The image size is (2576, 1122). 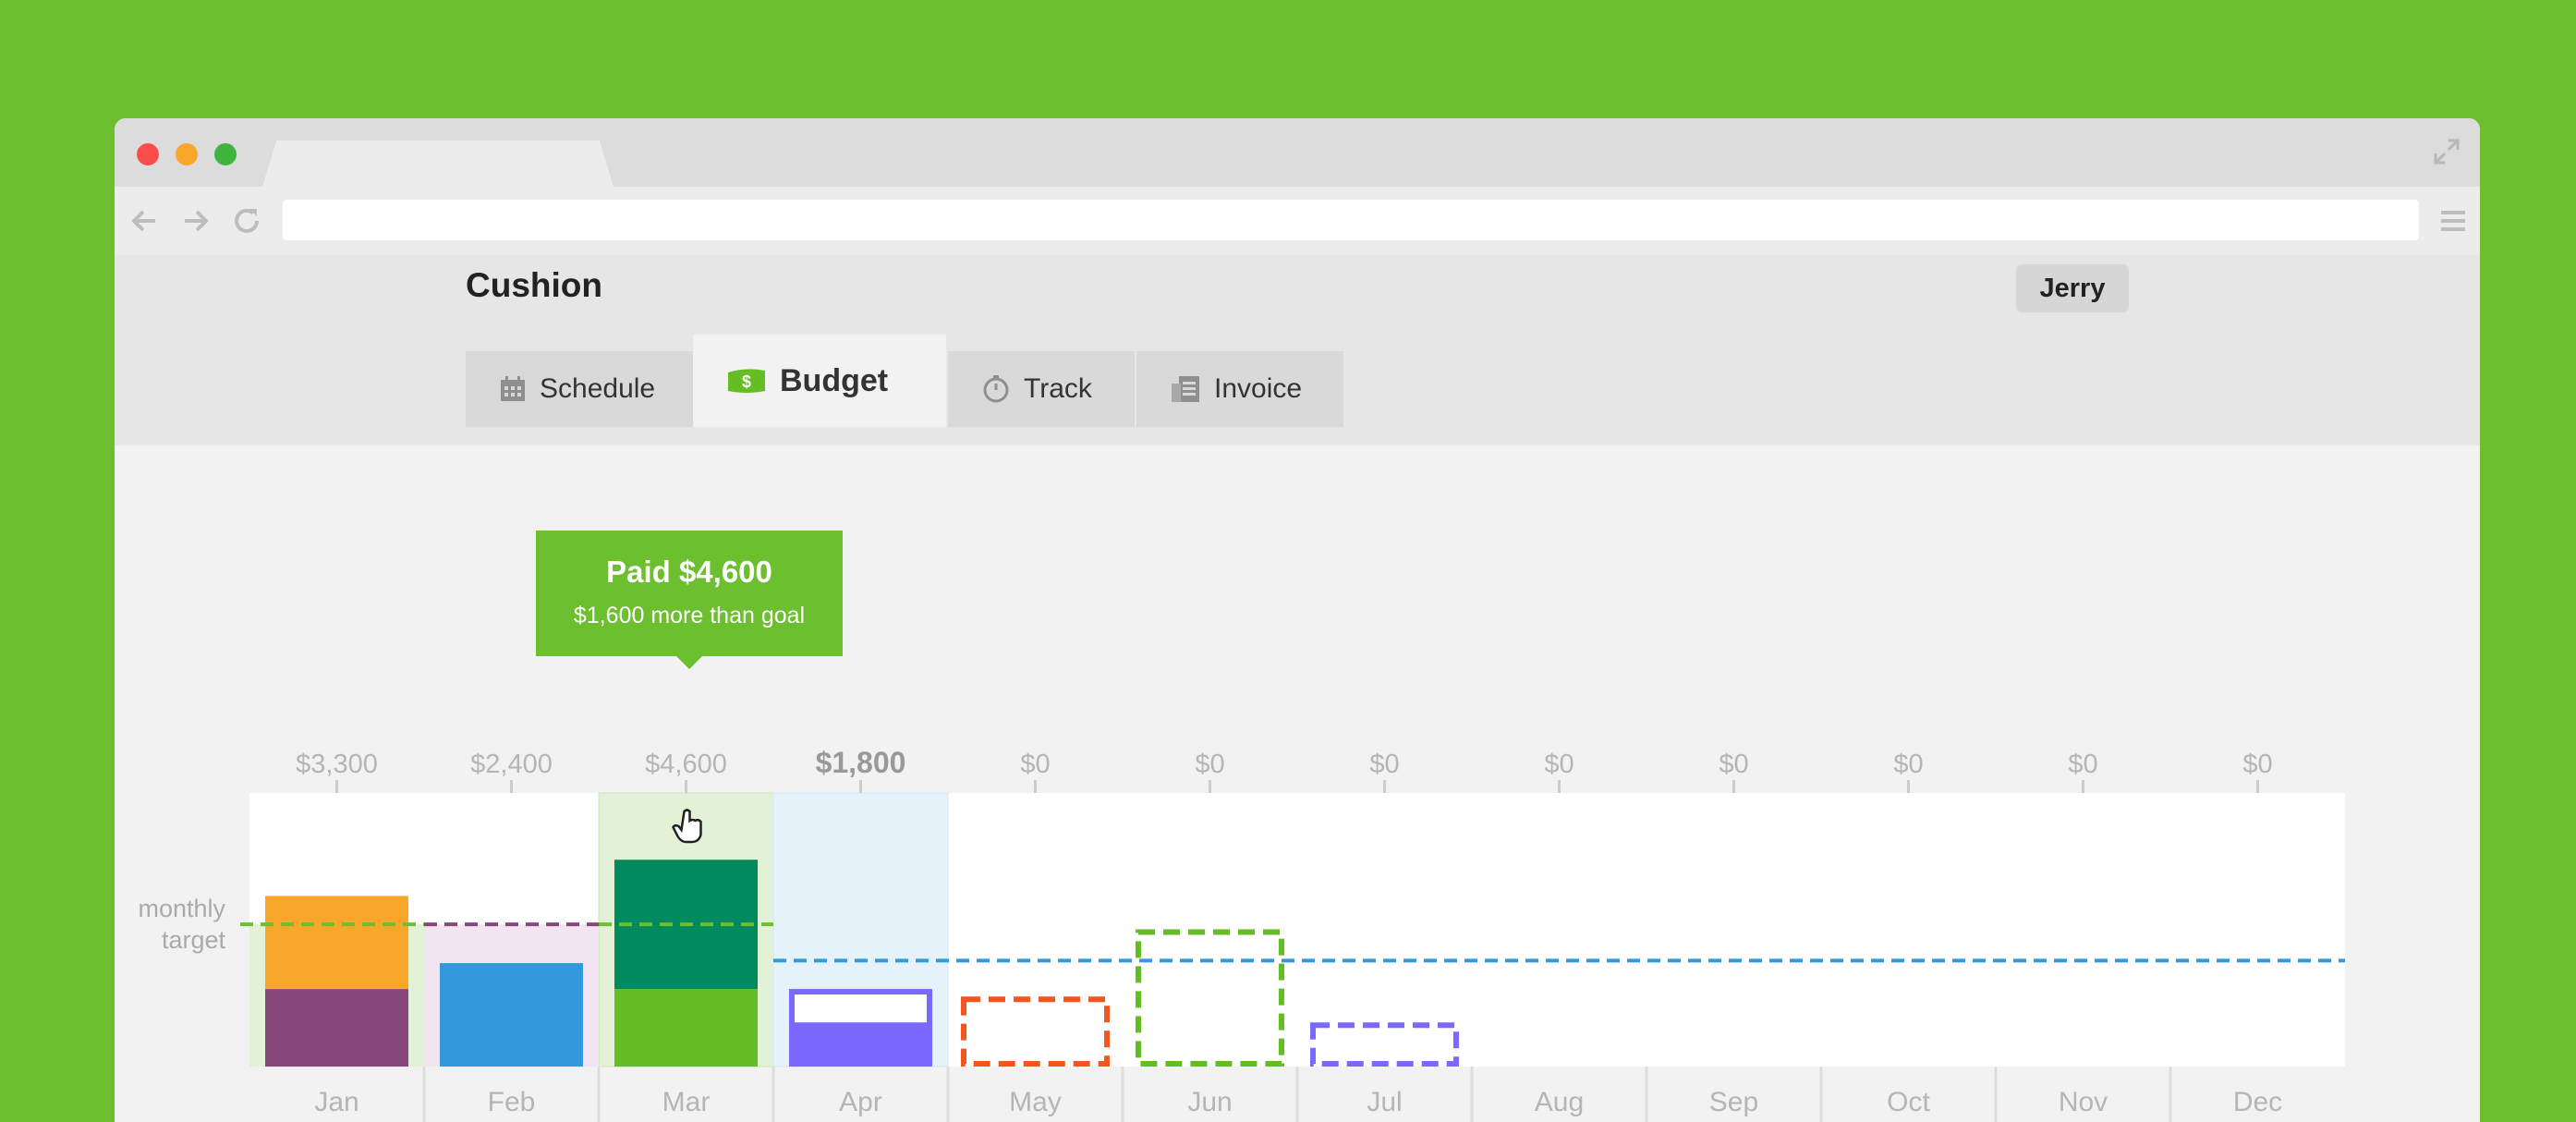 What do you see at coordinates (1058, 388) in the screenshot?
I see `tab-track-label: Track` at bounding box center [1058, 388].